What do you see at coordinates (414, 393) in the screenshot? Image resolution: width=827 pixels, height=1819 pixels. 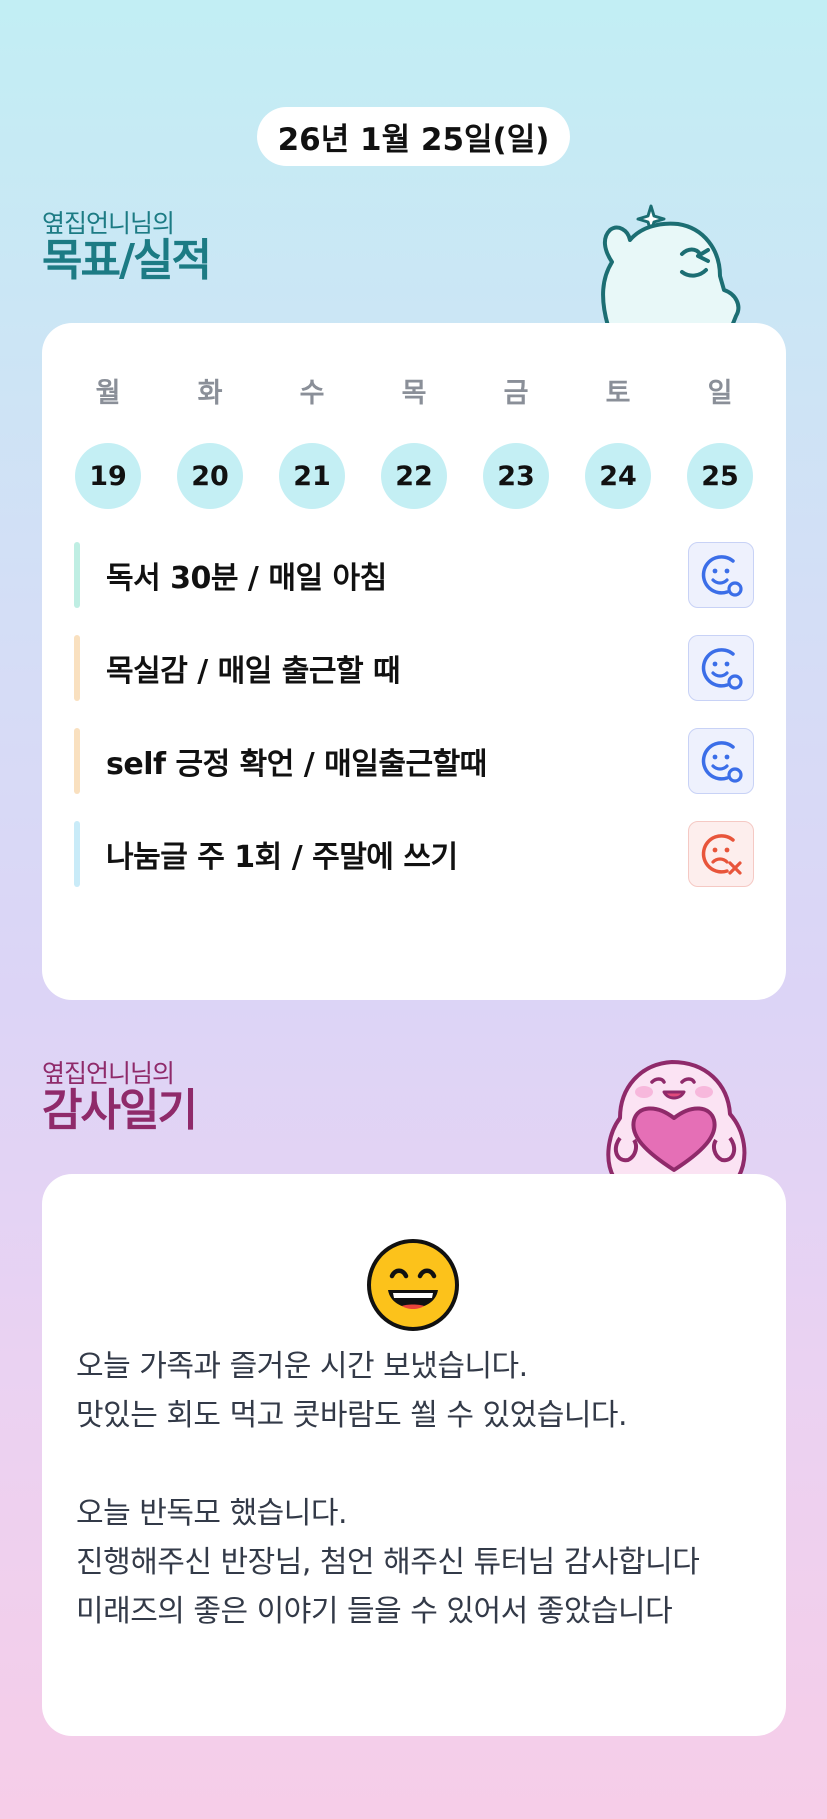 I see `weekday-label: 목` at bounding box center [414, 393].